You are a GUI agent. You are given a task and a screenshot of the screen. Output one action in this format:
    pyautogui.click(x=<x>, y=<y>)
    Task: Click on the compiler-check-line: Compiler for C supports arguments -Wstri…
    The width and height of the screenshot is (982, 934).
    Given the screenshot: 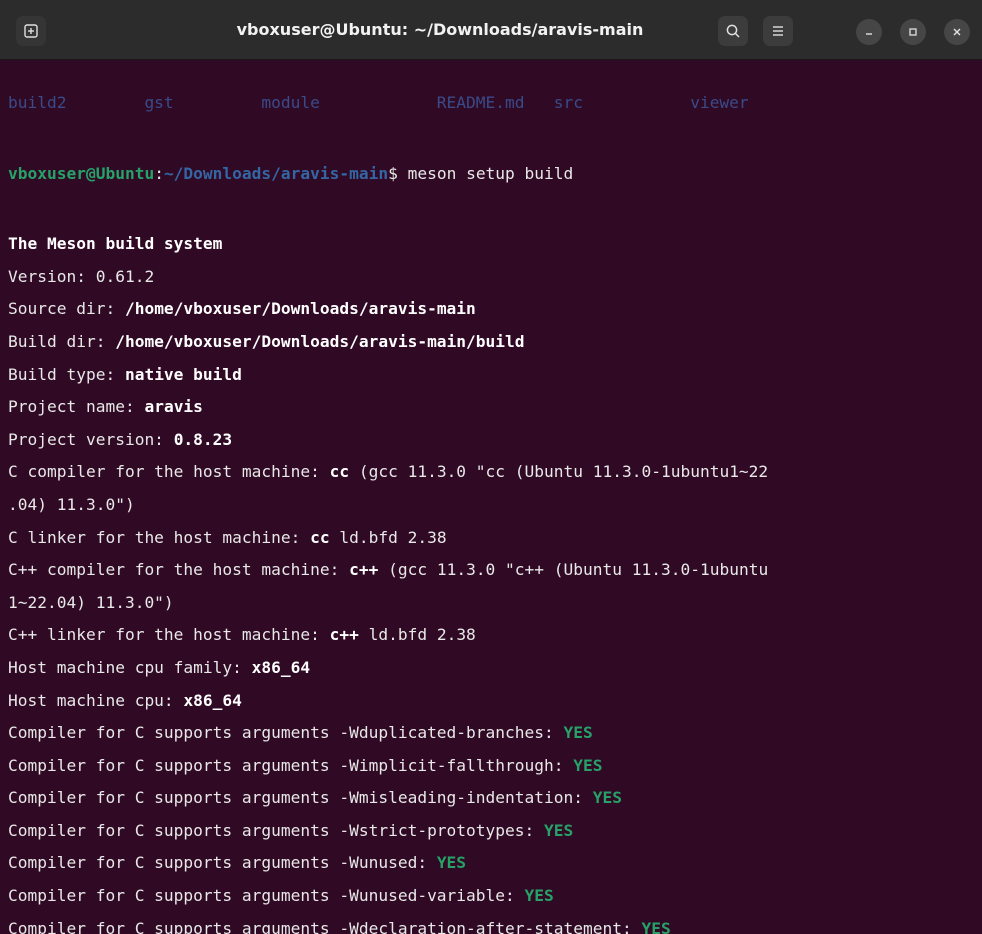 What is the action you would take?
    pyautogui.click(x=388, y=831)
    